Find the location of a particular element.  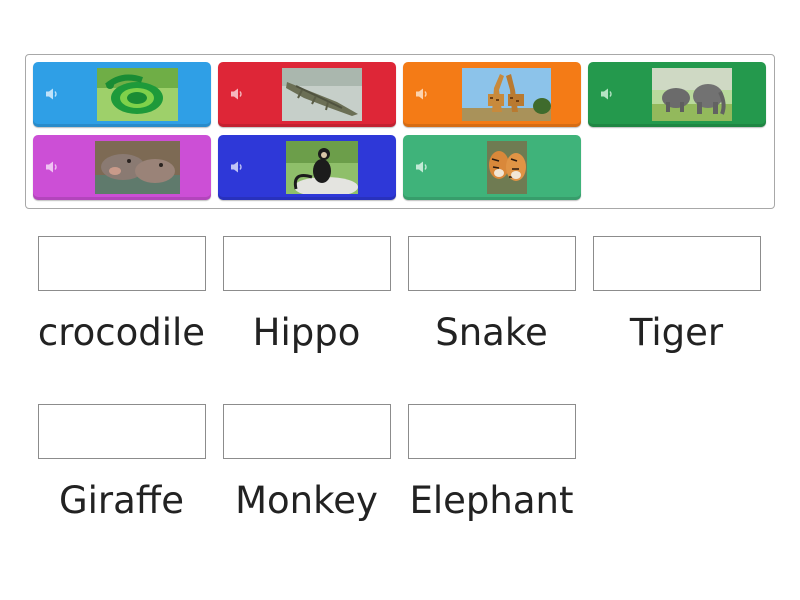

drop-slot-elephant is located at coordinates (492, 431).